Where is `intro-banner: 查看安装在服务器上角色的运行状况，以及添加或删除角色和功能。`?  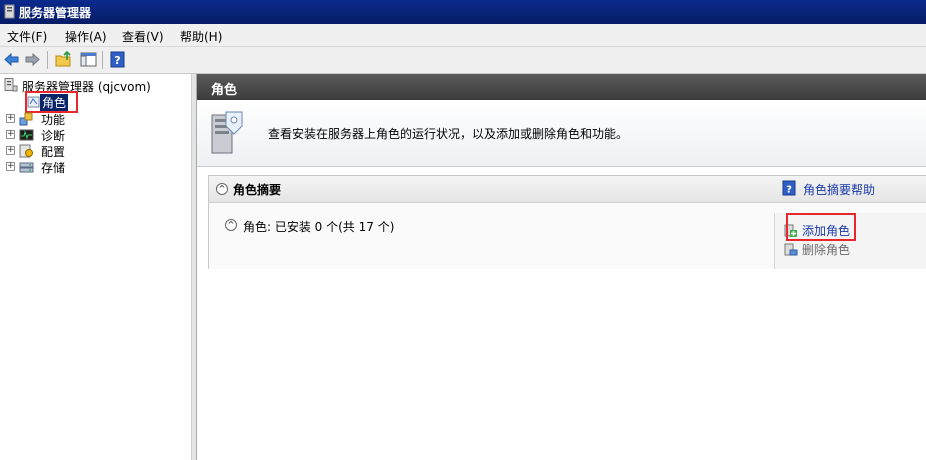 intro-banner: 查看安装在服务器上角色的运行状况，以及添加或删除角色和功能。 is located at coordinates (561, 133).